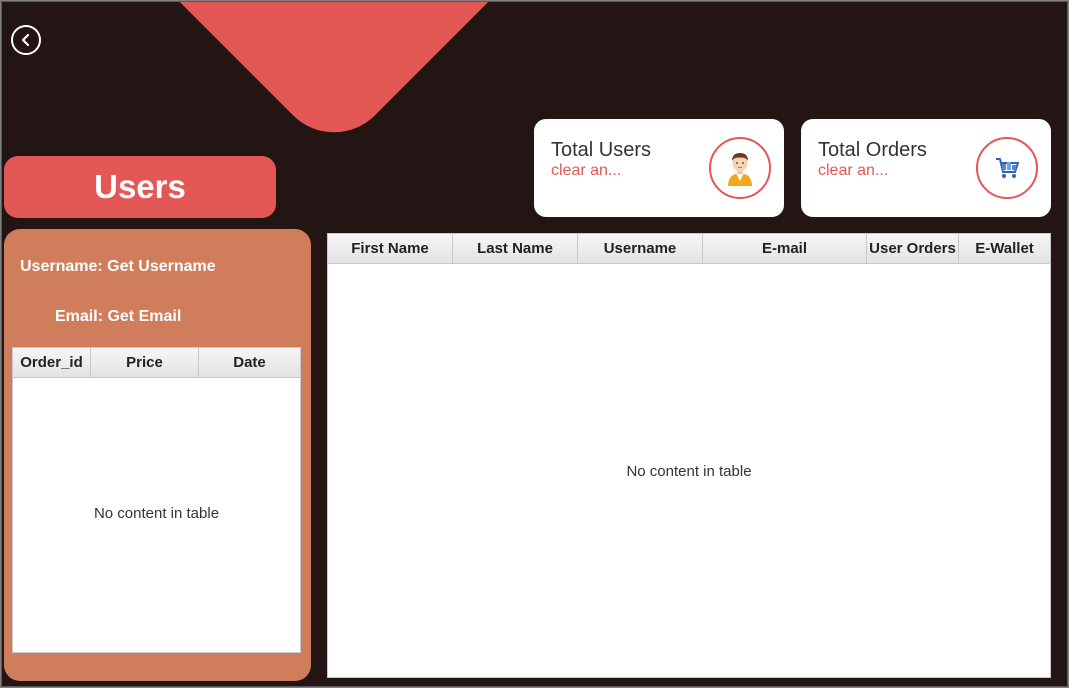  I want to click on decorative-shape, so click(334, 79).